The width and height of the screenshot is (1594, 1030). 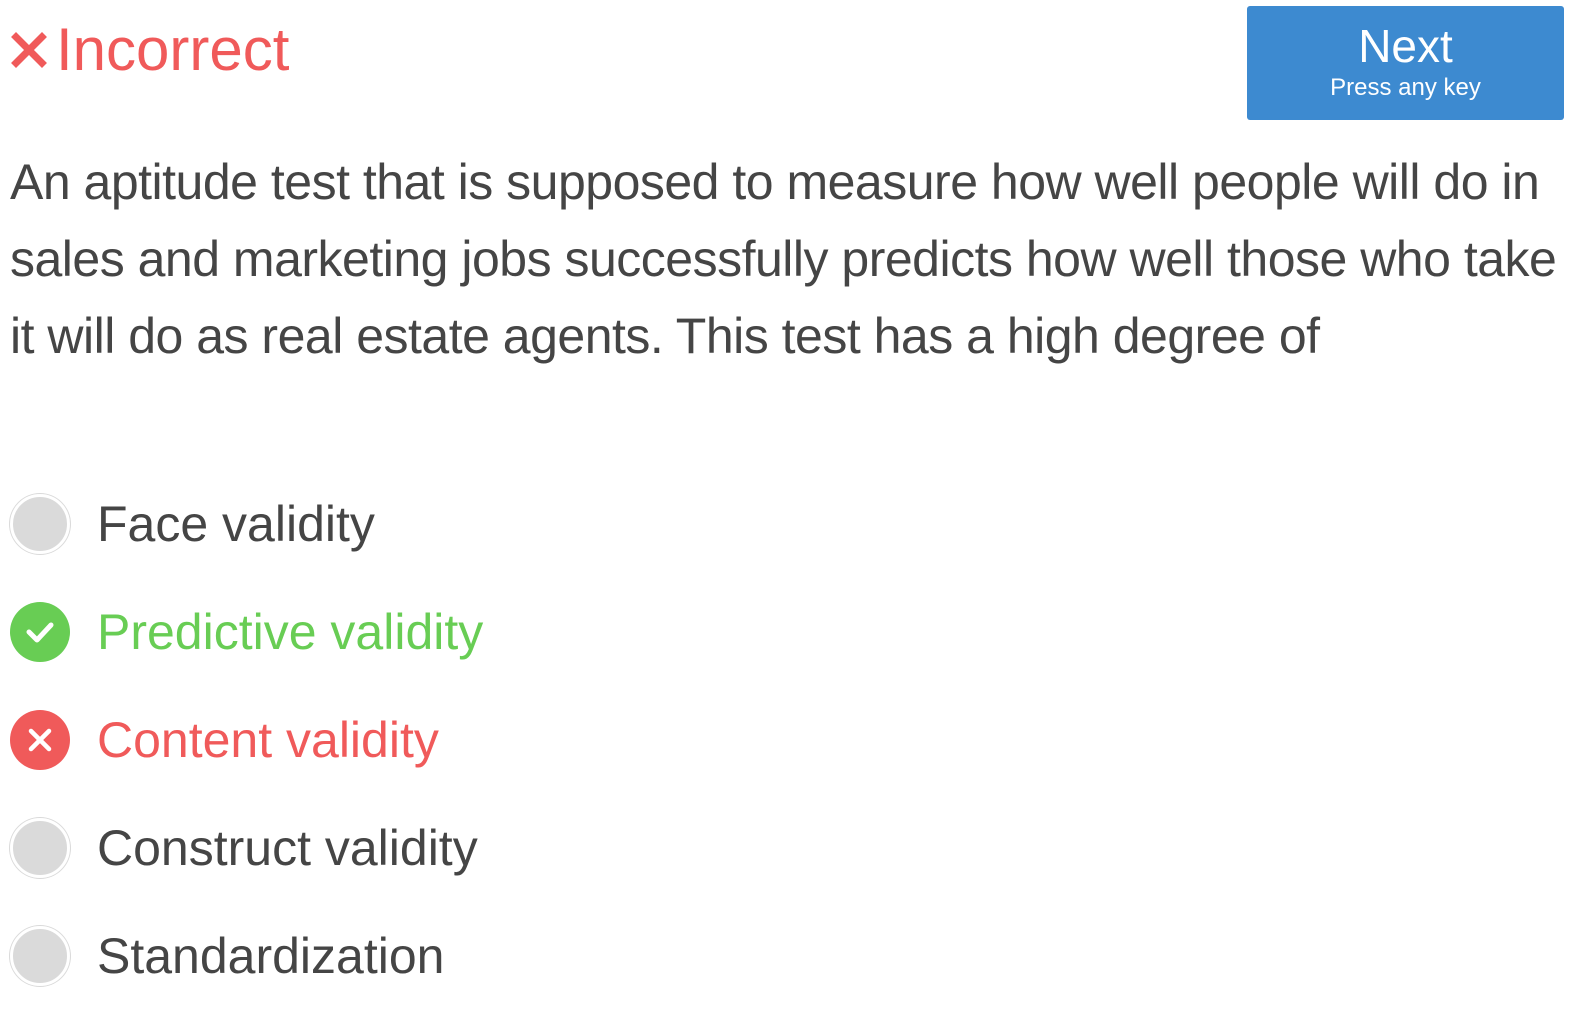 What do you see at coordinates (40, 632) in the screenshot?
I see `checkmark-icon` at bounding box center [40, 632].